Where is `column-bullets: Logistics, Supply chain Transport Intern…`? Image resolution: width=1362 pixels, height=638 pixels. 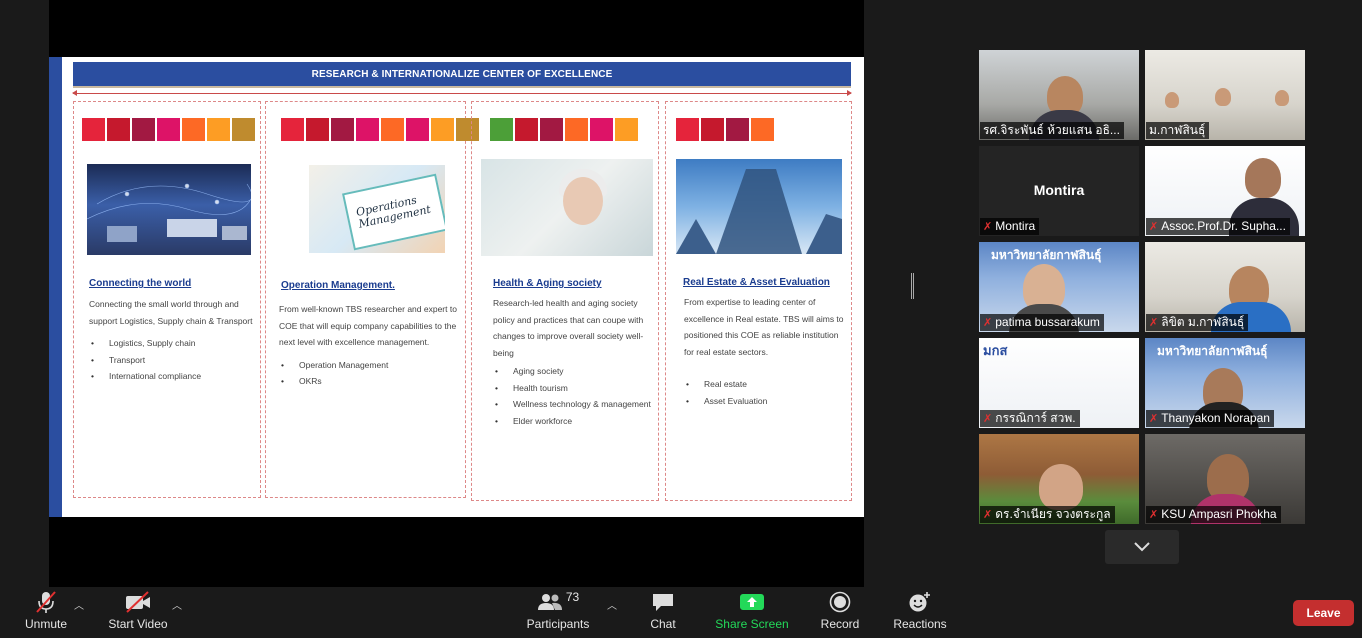 column-bullets: Logistics, Supply chain Transport Intern… is located at coordinates (172, 360).